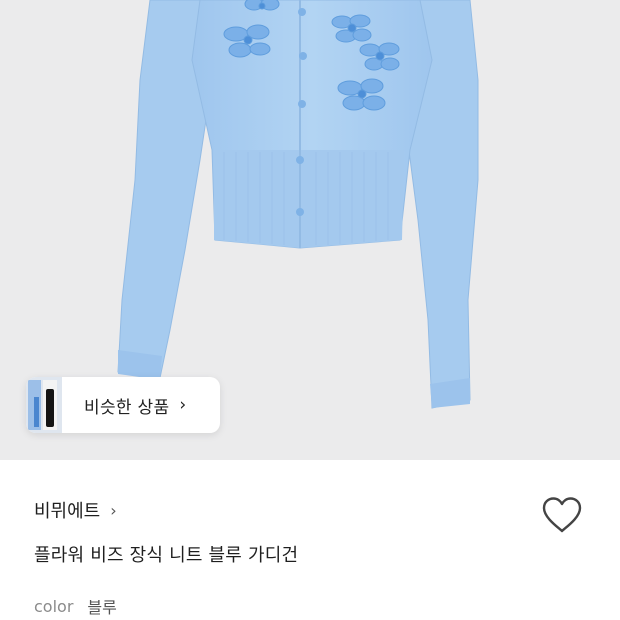  What do you see at coordinates (102, 607) in the screenshot?
I see `option-value: 블루` at bounding box center [102, 607].